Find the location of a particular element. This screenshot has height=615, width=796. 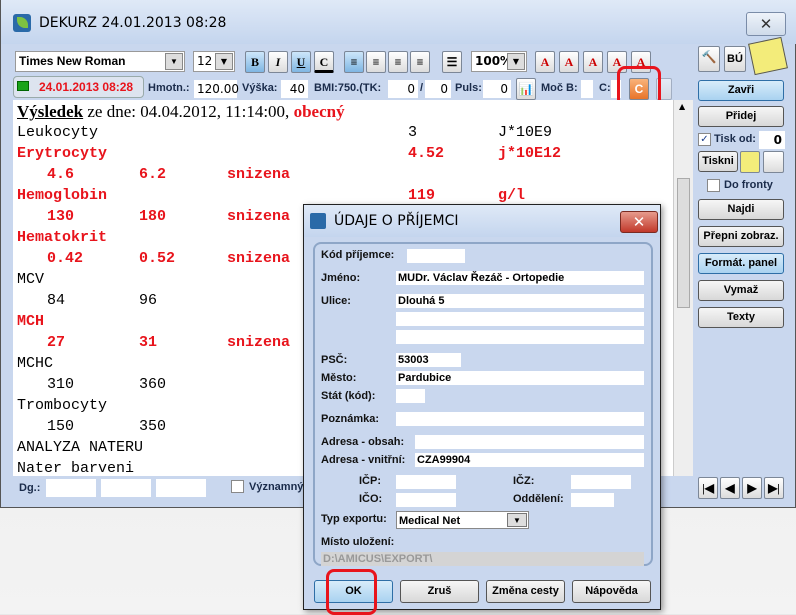

nav-prev-icon: ◀ is located at coordinates (730, 488).